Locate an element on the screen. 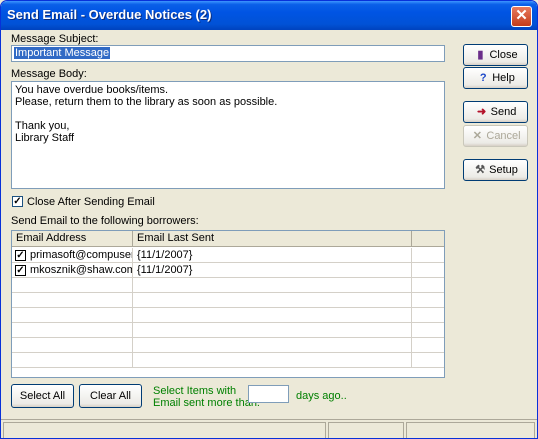  body-label: Message Body: is located at coordinates (49, 74).